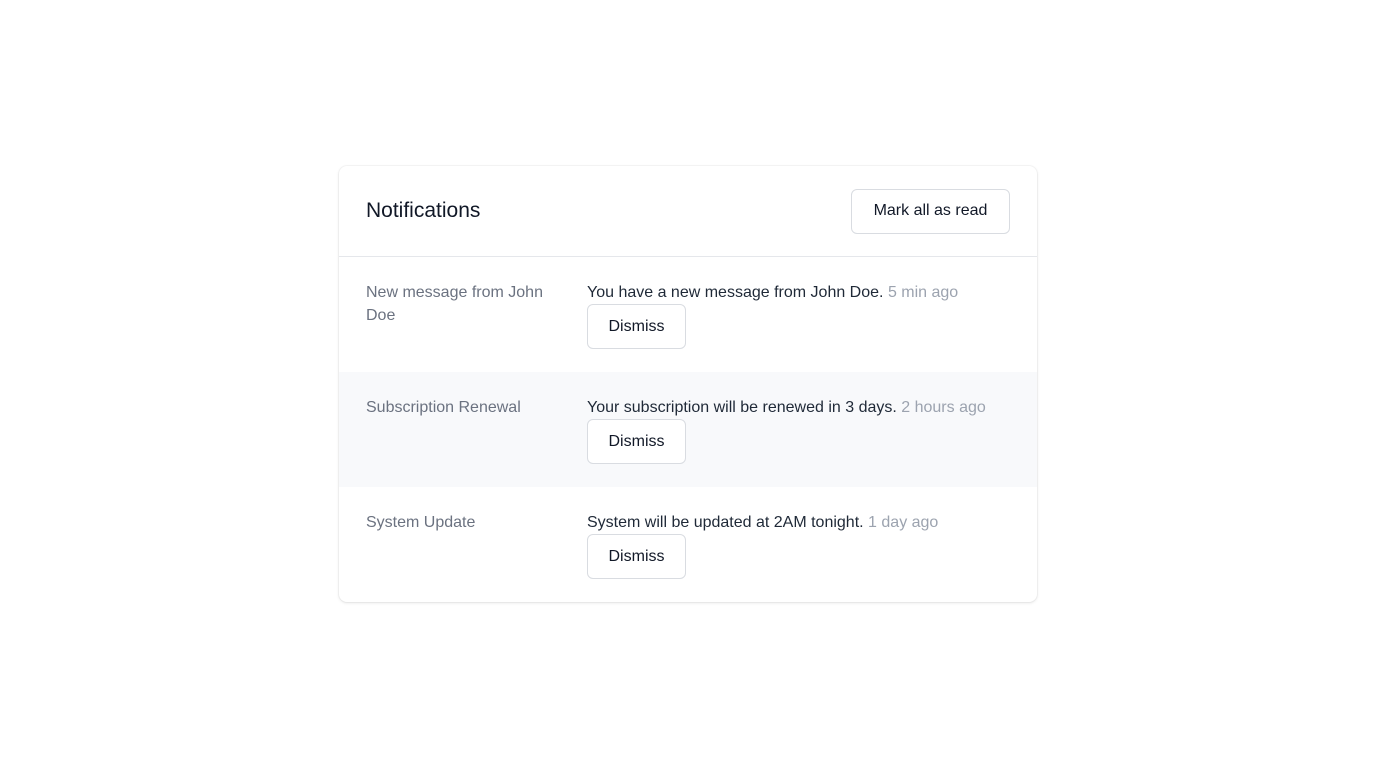 The width and height of the screenshot is (1376, 768). Describe the element at coordinates (421, 522) in the screenshot. I see `notification-title: System Update` at that location.